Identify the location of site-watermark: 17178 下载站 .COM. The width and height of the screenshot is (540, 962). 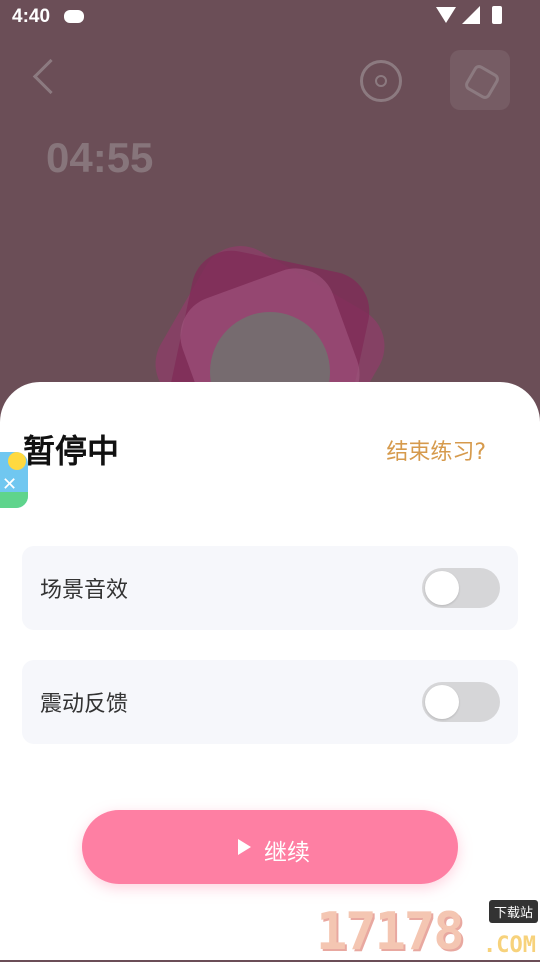
(428, 929).